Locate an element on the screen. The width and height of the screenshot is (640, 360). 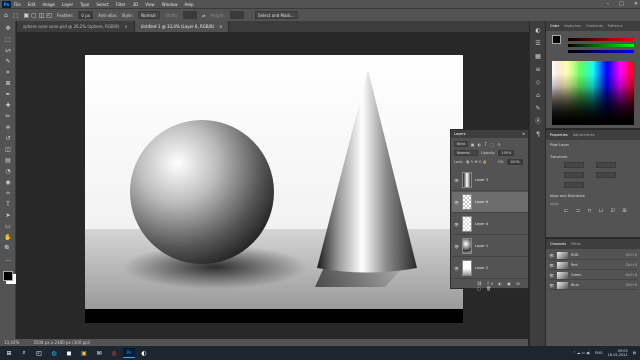
transform-section: Transform is located at coordinates (558, 157).